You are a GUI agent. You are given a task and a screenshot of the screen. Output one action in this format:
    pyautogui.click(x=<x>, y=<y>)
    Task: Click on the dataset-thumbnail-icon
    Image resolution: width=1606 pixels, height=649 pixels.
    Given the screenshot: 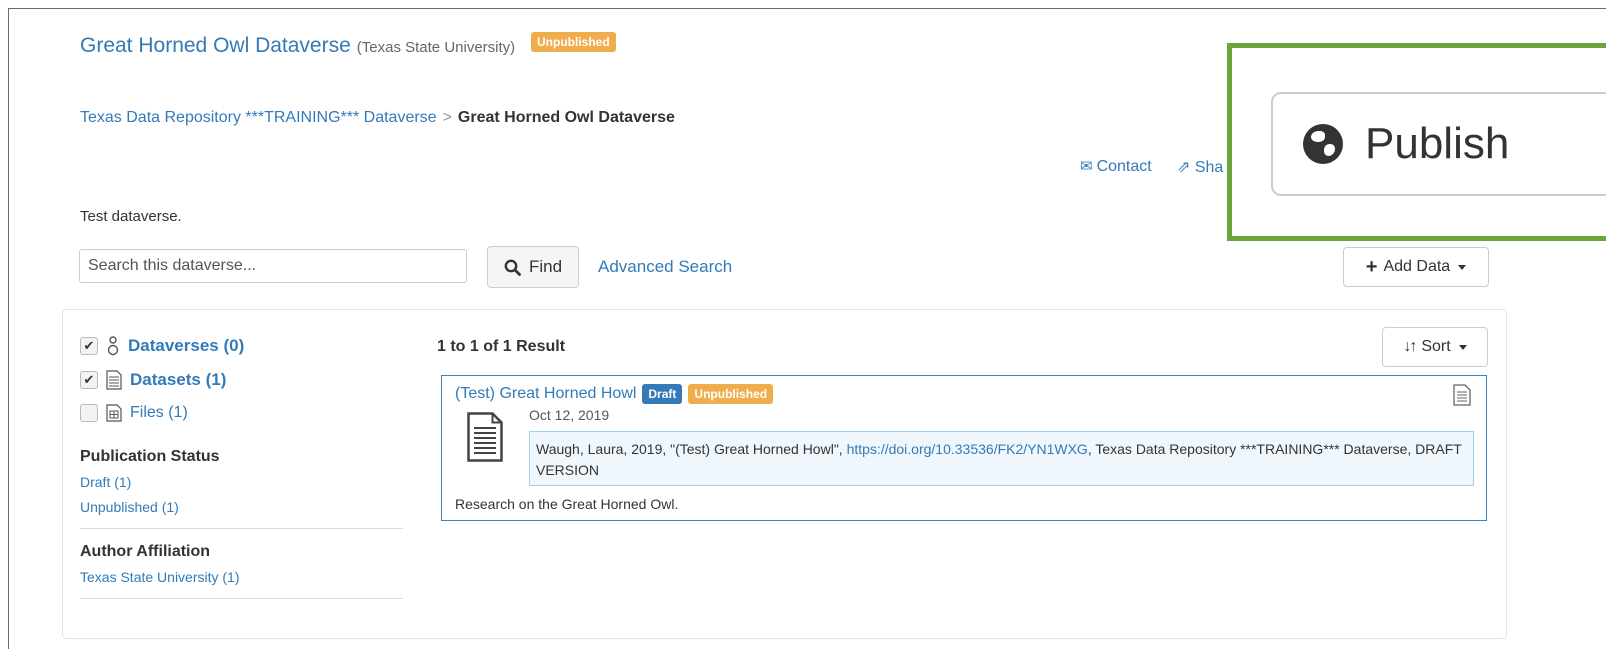 What is the action you would take?
    pyautogui.click(x=485, y=437)
    